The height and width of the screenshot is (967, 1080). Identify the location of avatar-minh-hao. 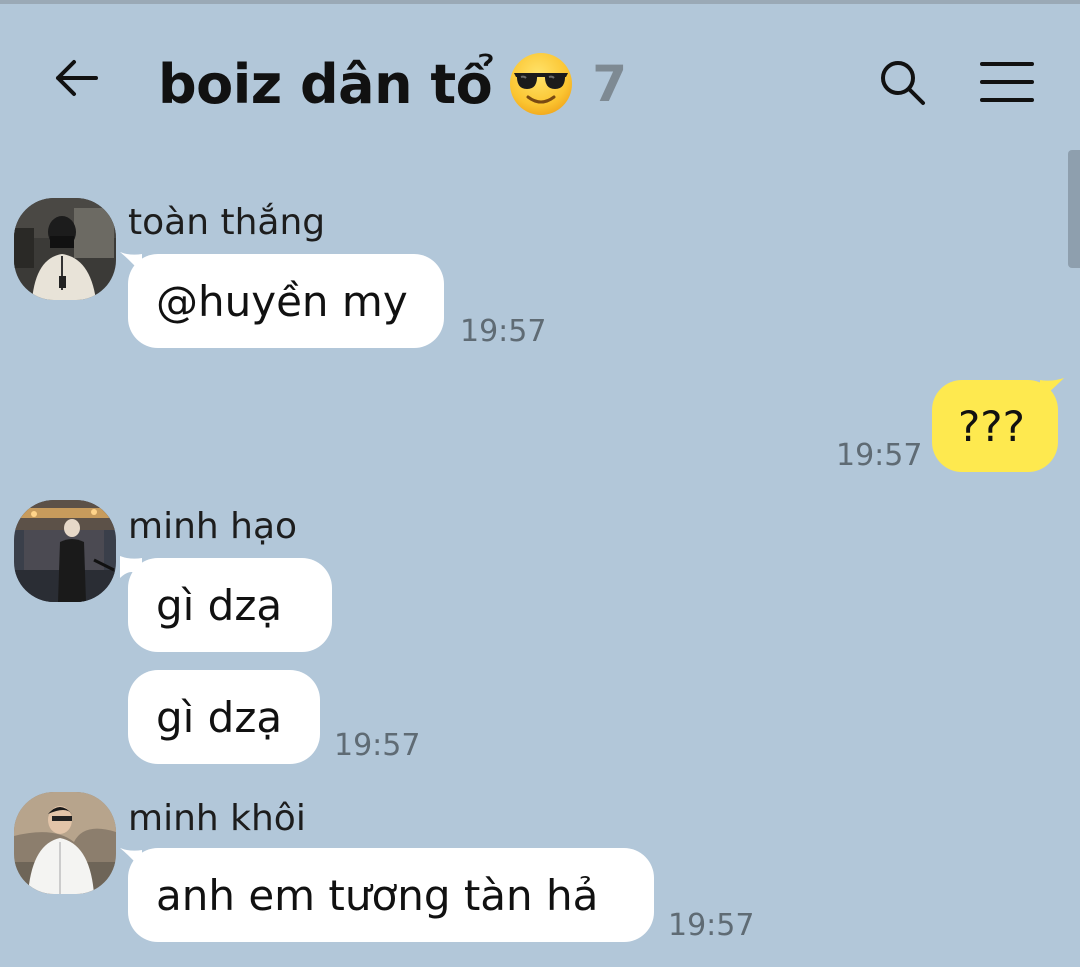
(65, 551).